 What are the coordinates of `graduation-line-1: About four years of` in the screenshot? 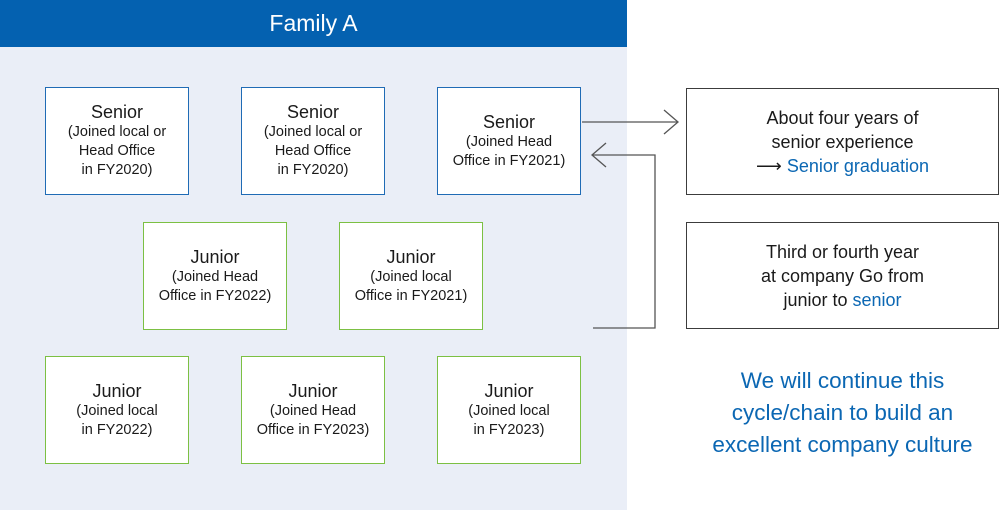 It's located at (842, 117).